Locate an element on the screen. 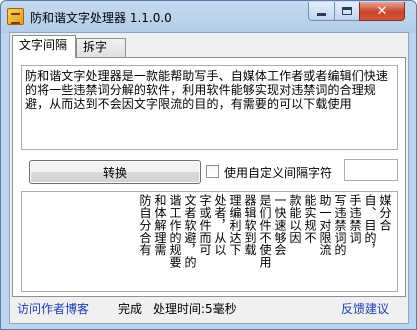 The height and width of the screenshot is (330, 417). minimize-icon is located at coordinates (321, 14).